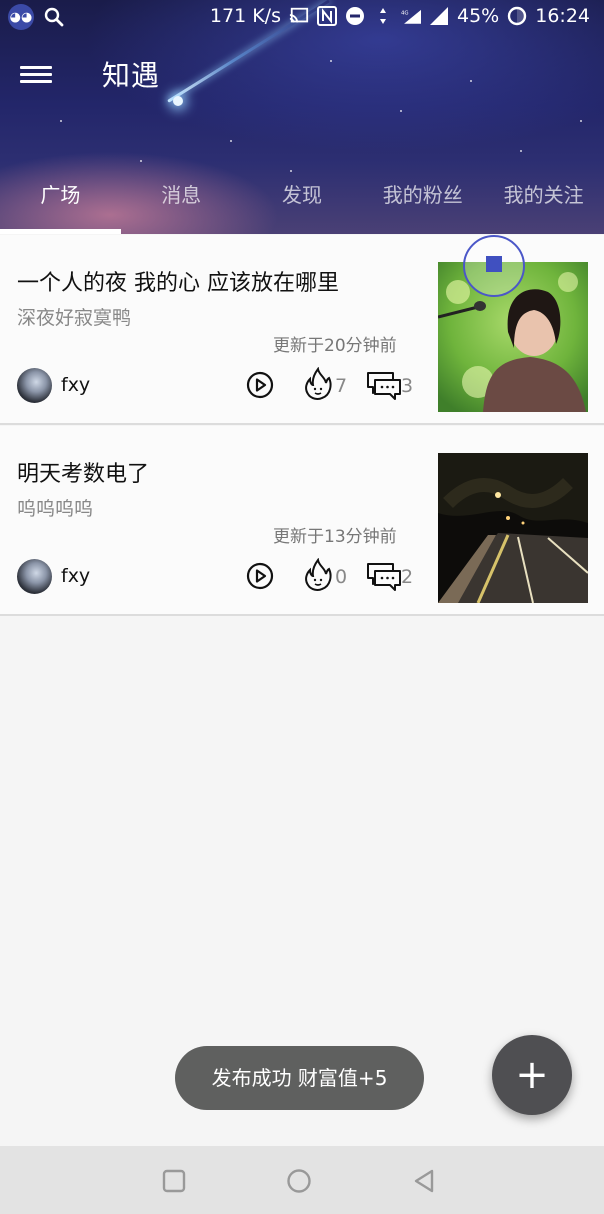 The image size is (604, 1214). Describe the element at coordinates (439, 16) in the screenshot. I see `signal-icon` at that location.